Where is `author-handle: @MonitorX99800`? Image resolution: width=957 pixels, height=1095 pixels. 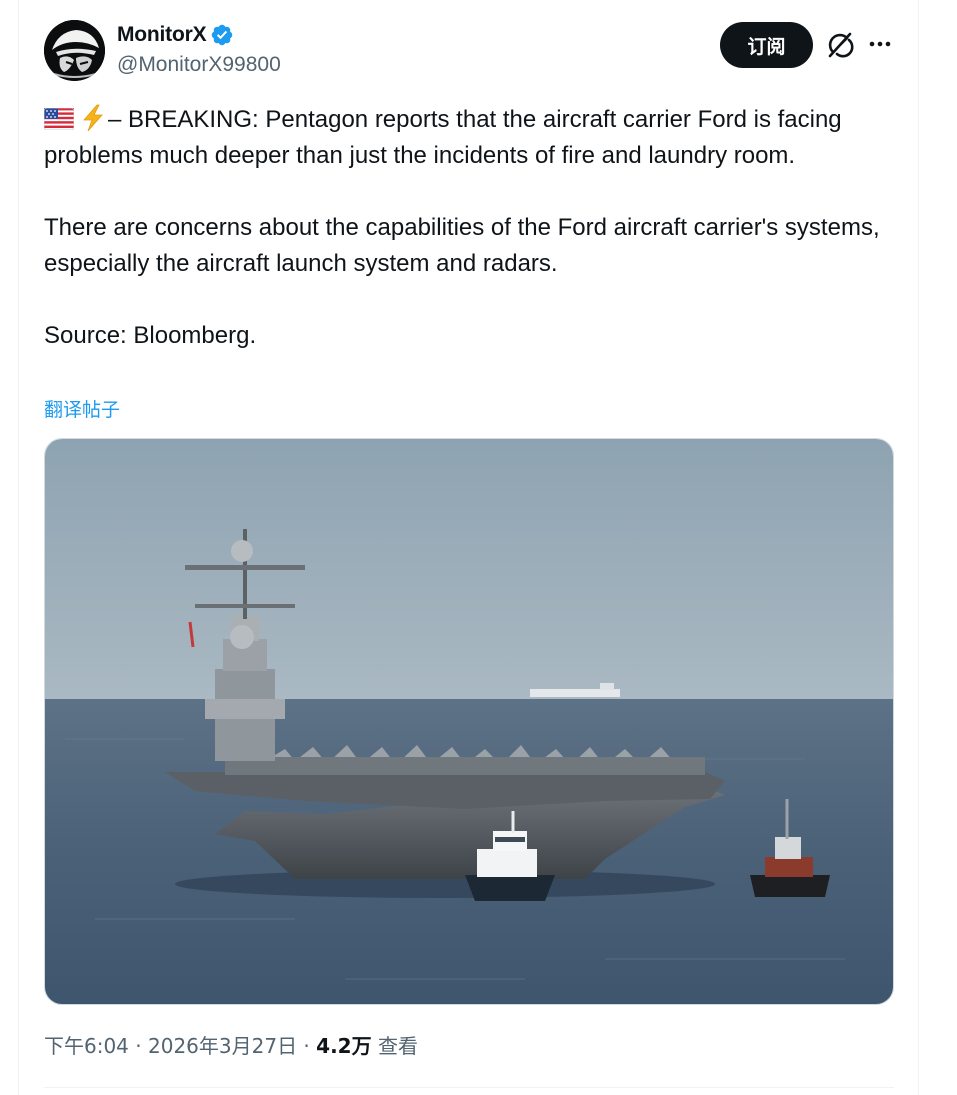
author-handle: @MonitorX99800 is located at coordinates (199, 65).